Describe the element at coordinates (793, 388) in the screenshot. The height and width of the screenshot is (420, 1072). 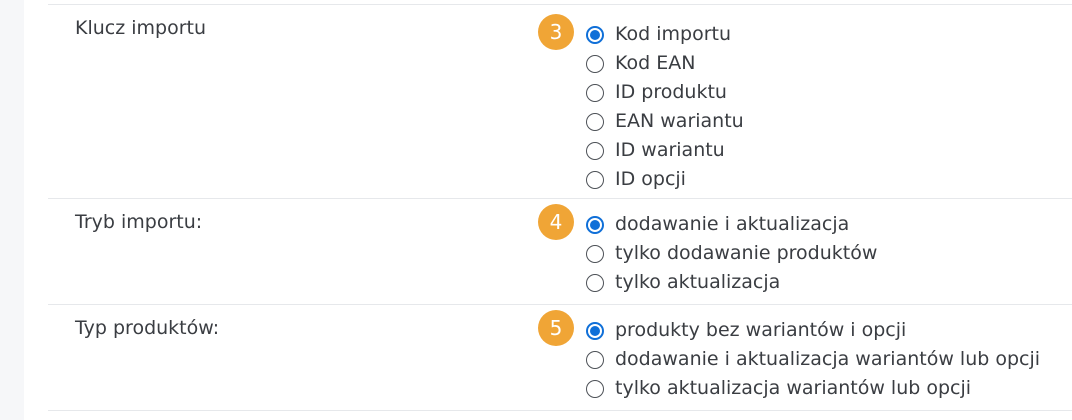
I see `radio-option-label: tylko aktualizacja wariantów lub opcji` at that location.